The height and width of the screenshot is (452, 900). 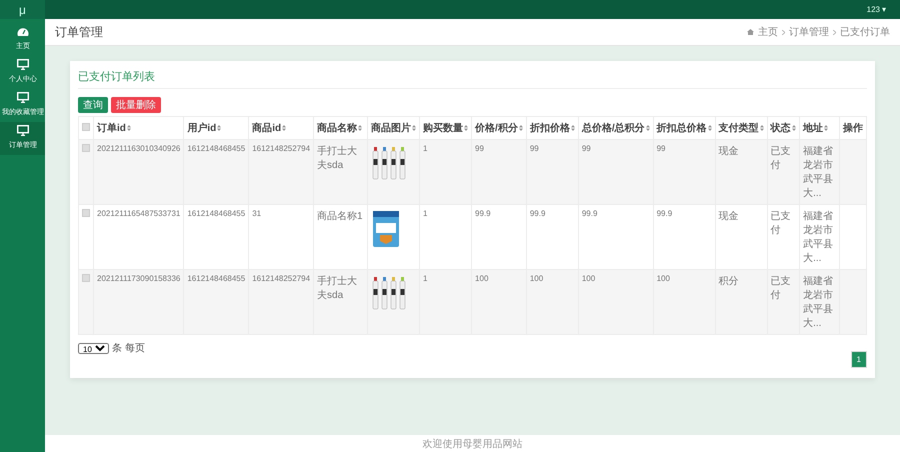 What do you see at coordinates (79, 32) in the screenshot?
I see `page-title: 订单管理` at bounding box center [79, 32].